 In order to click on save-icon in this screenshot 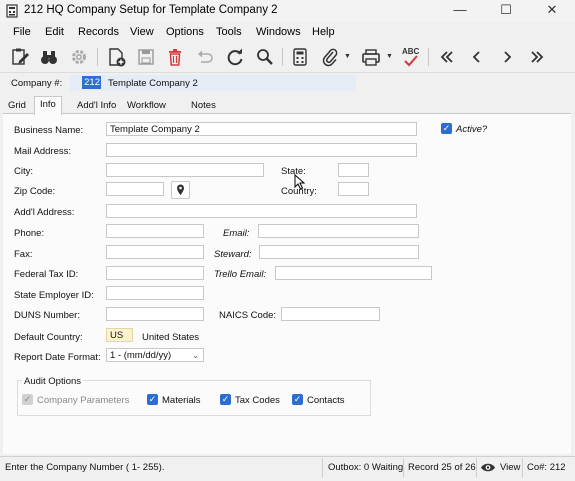, I will do `click(146, 57)`.